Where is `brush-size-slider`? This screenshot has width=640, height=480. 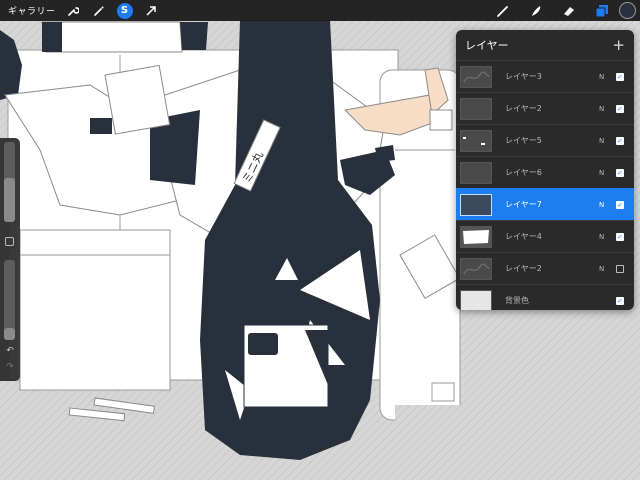
brush-size-slider is located at coordinates (9, 182).